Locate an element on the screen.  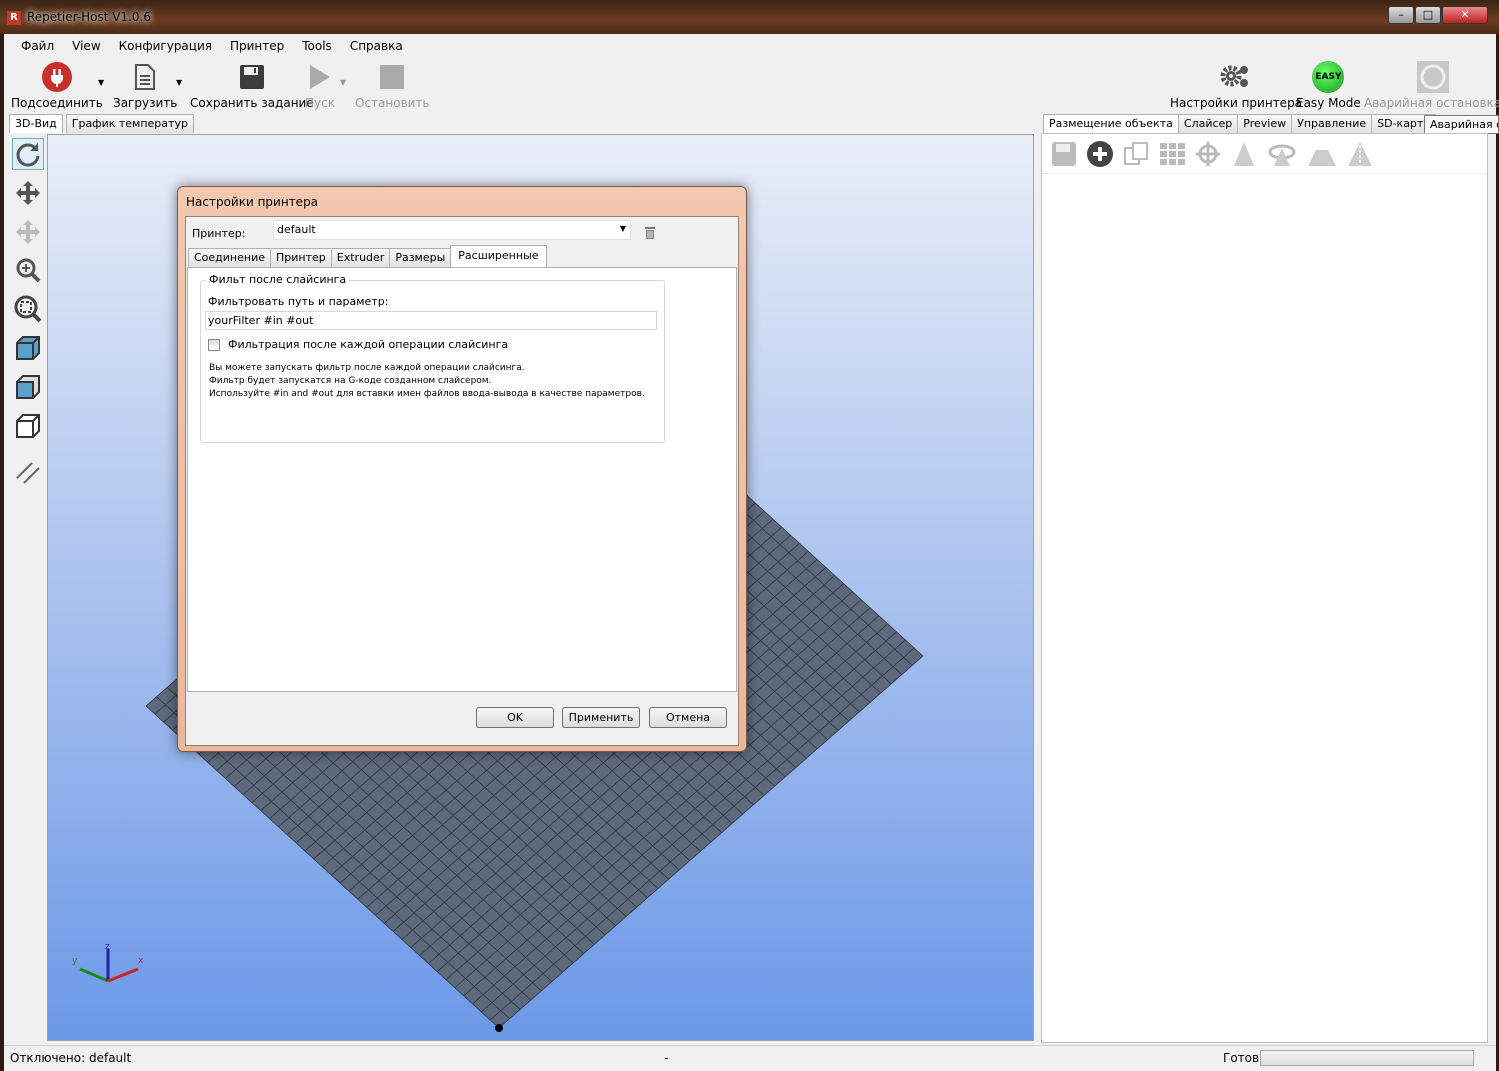
mirror-object-icon is located at coordinates (1360, 153).